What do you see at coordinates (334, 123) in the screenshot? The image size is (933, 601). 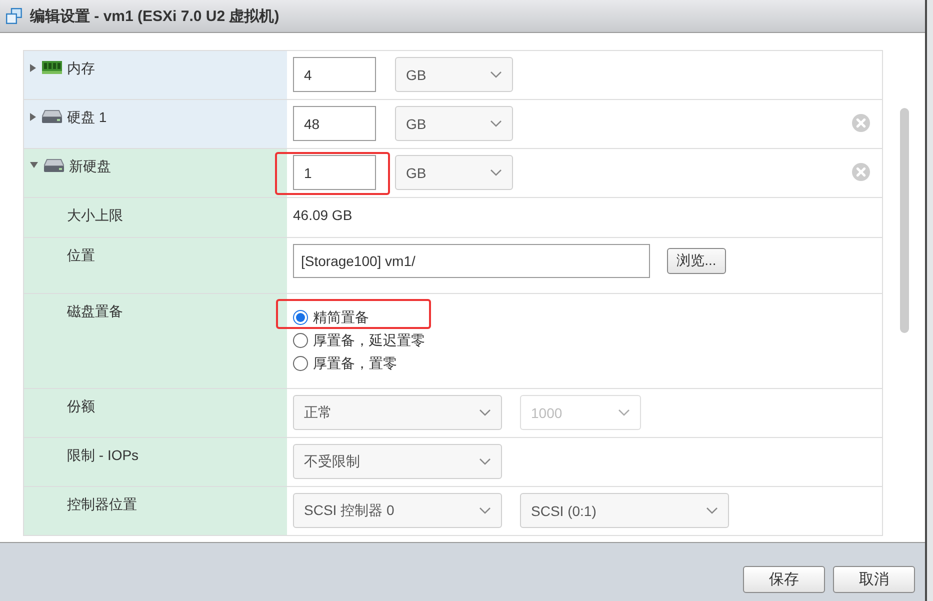 I see `size-field: 48` at bounding box center [334, 123].